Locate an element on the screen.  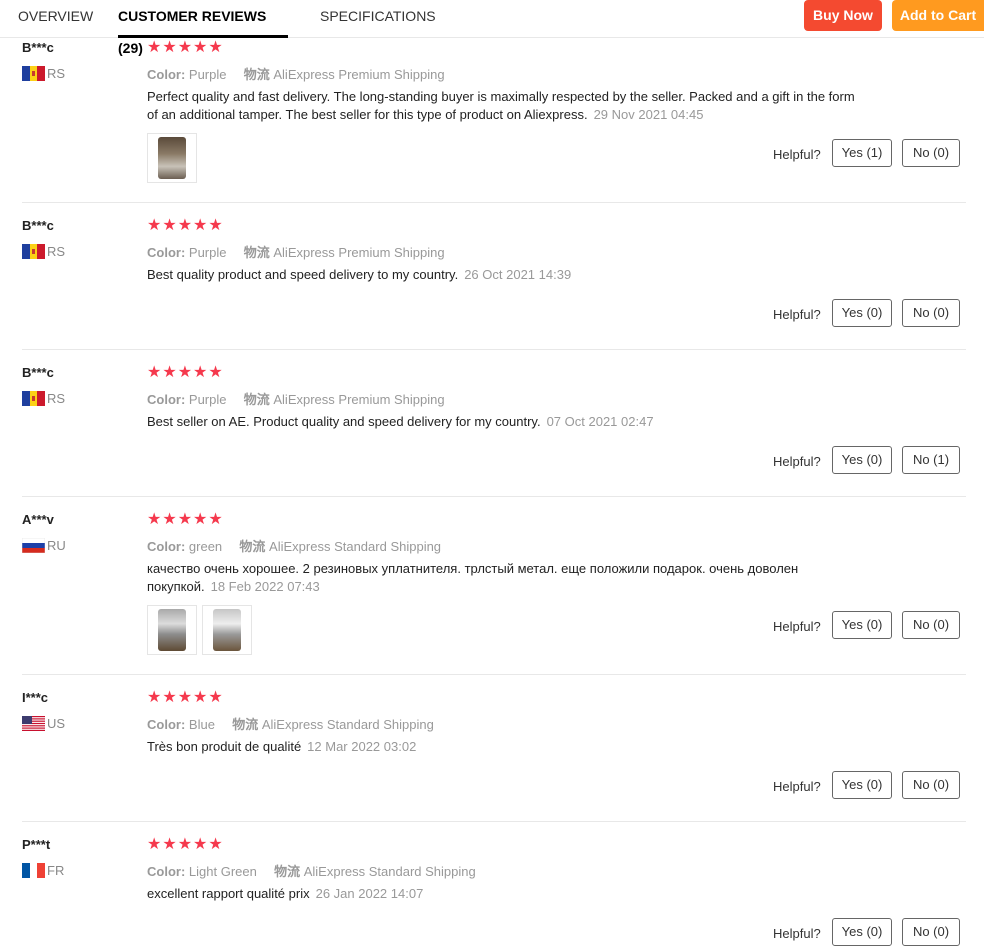
review-date: 12 Mar 2022 03:02 is located at coordinates (362, 746).